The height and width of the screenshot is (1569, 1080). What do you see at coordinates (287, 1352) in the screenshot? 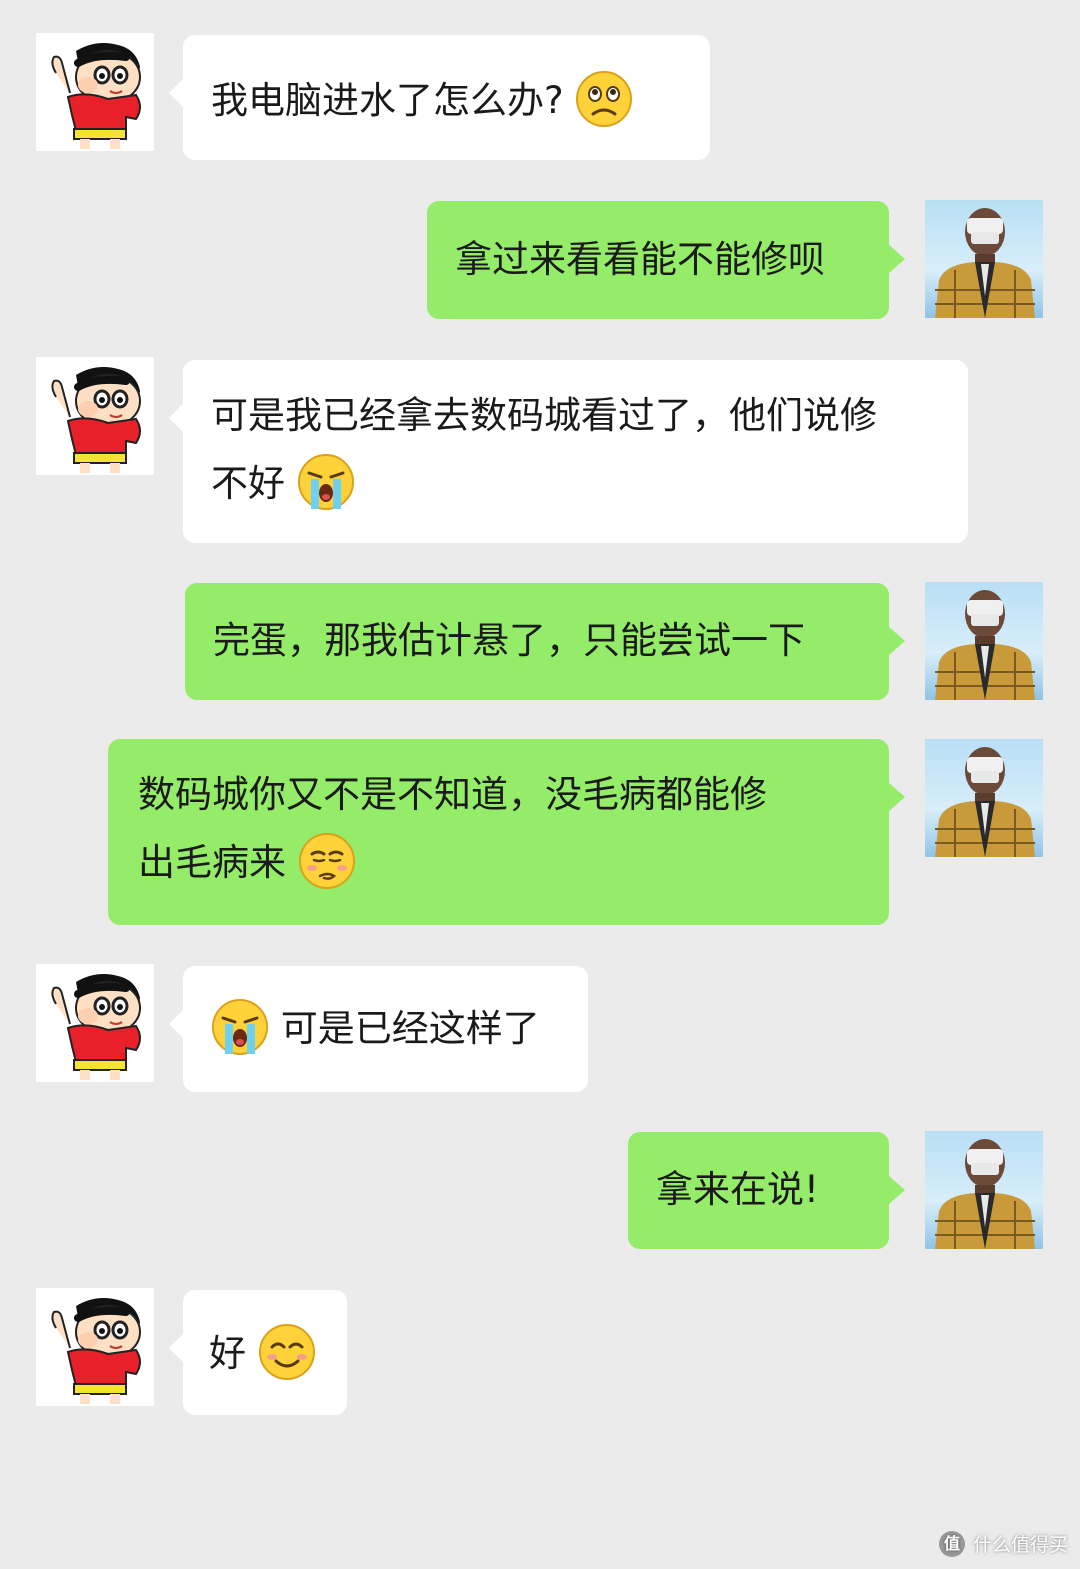
I see `smile-face-icon` at bounding box center [287, 1352].